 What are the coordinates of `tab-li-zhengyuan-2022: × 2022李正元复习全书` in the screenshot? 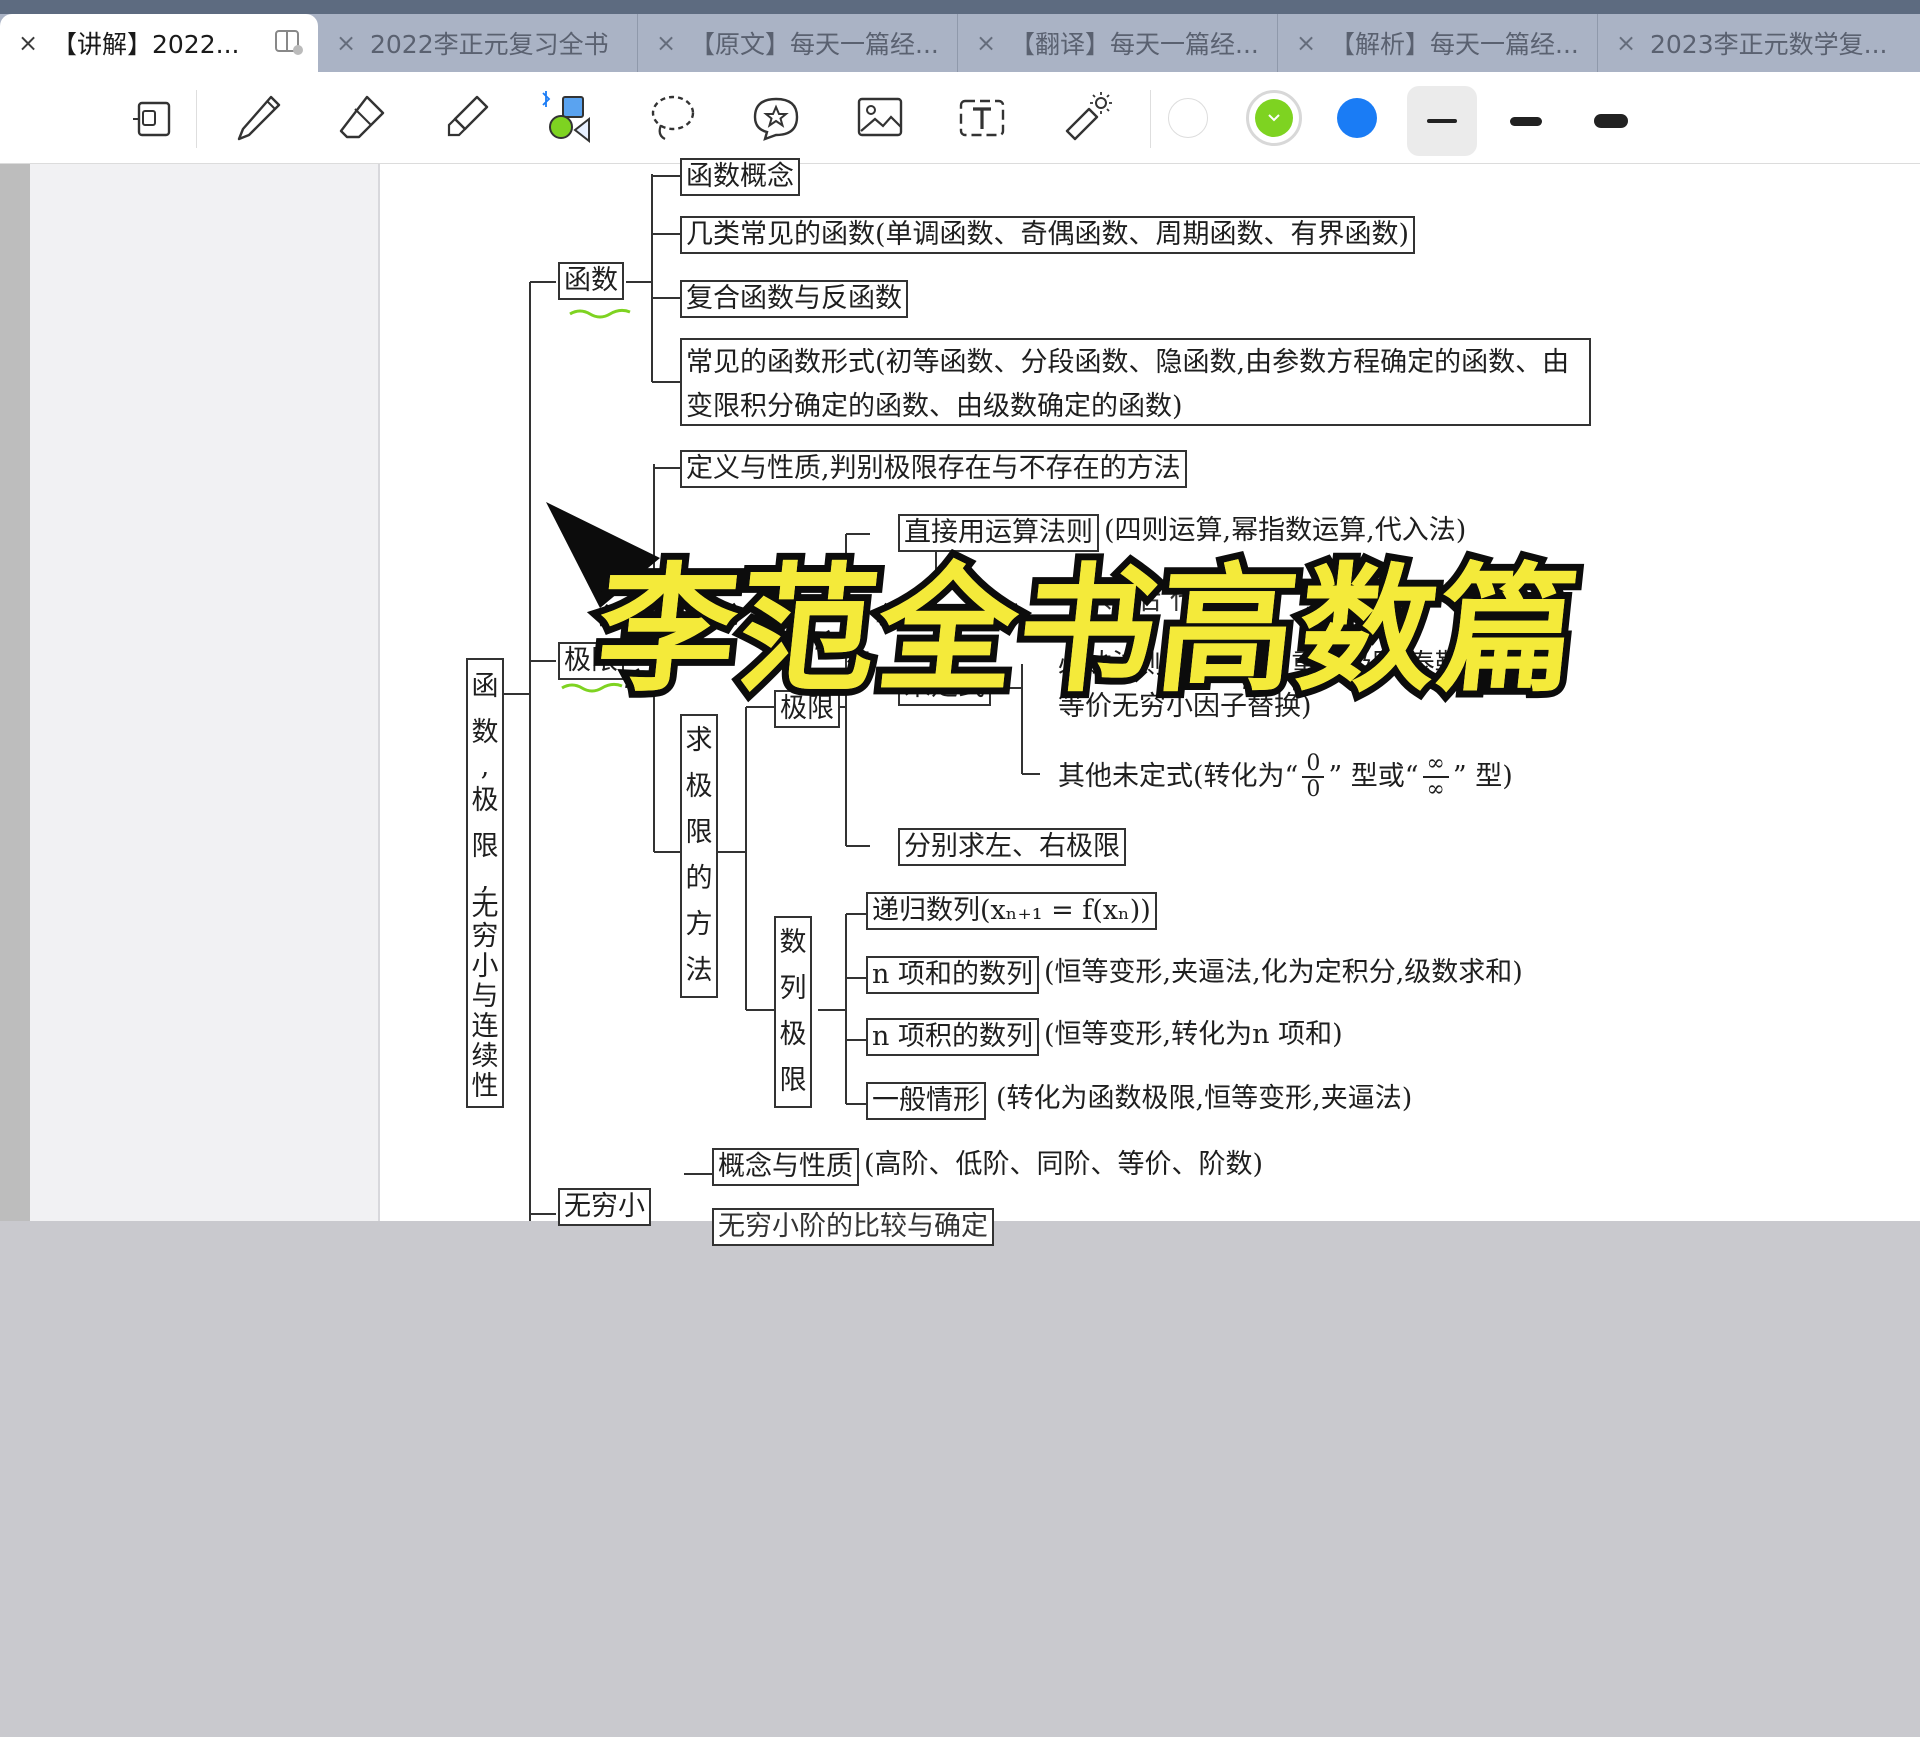 It's located at (478, 43).